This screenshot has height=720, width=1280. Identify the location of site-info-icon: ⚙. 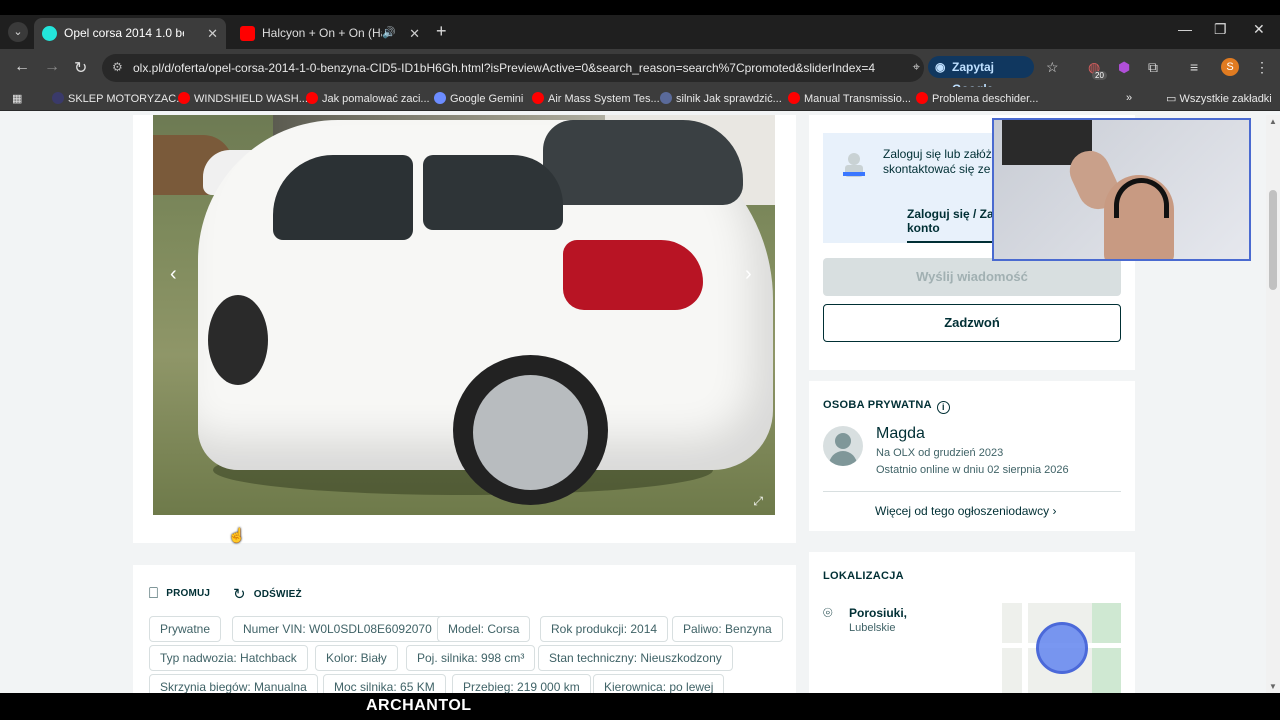
(117, 67).